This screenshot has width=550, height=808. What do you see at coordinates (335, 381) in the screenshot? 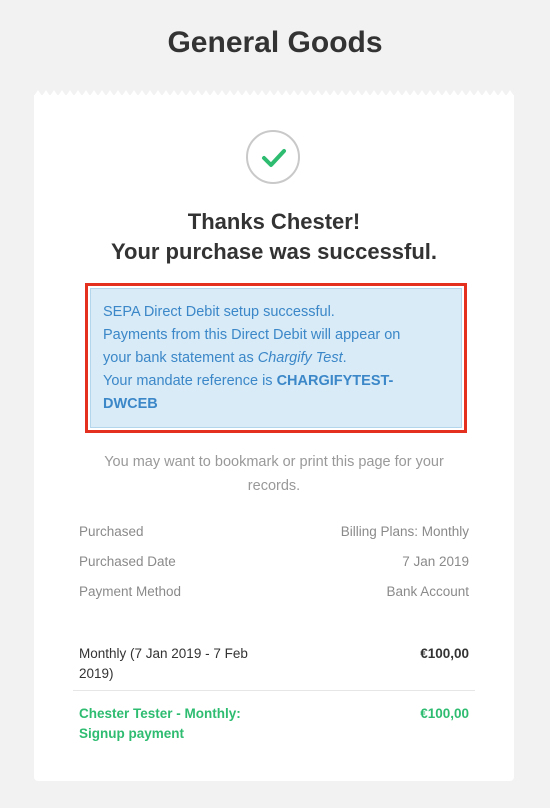
I see `mandate-reference-part1: CHARGIFYTEST-` at bounding box center [335, 381].